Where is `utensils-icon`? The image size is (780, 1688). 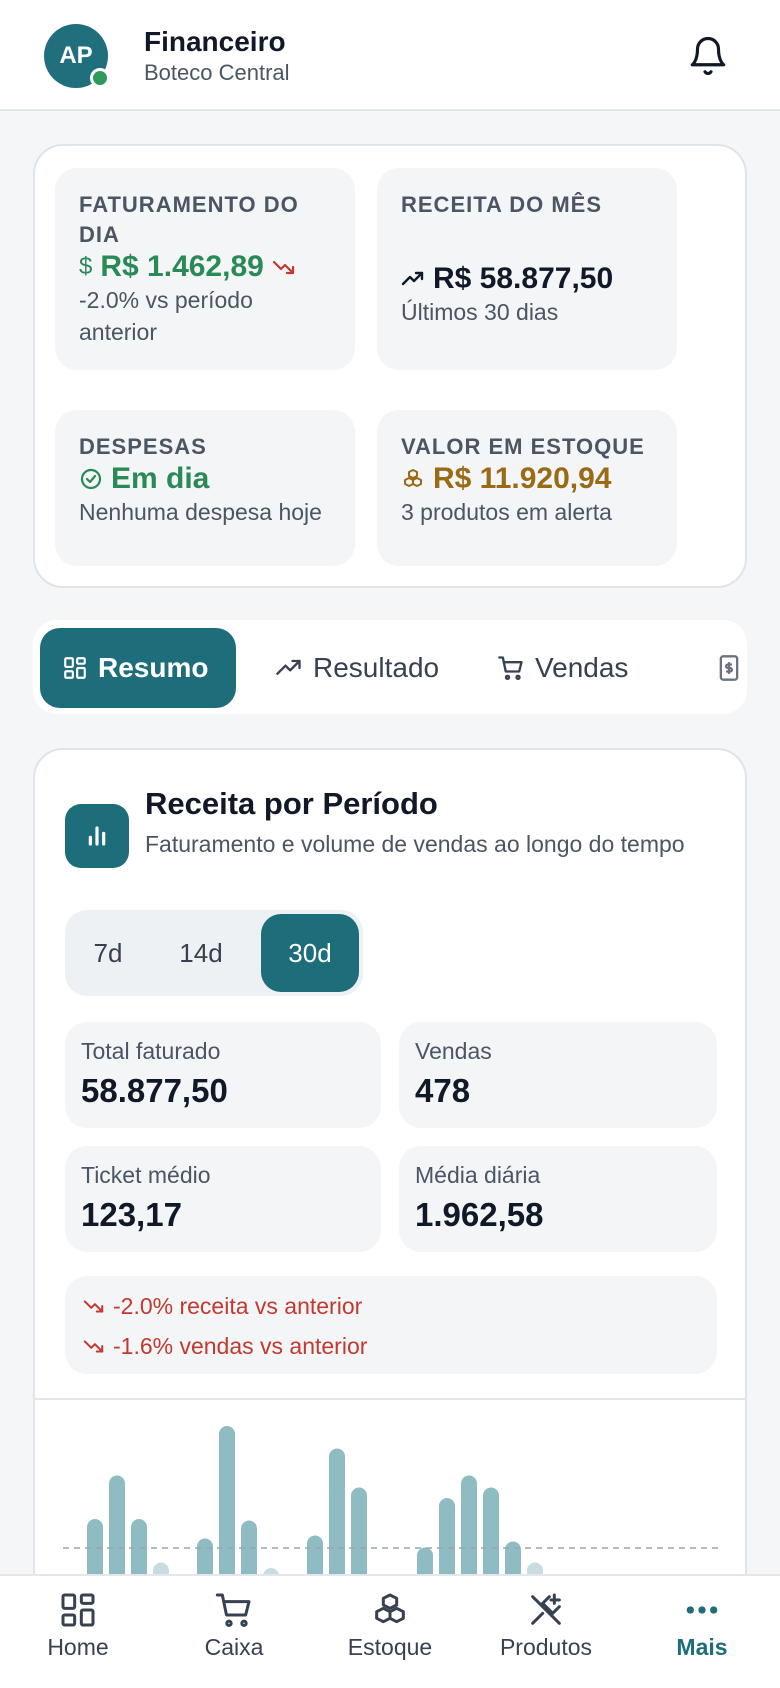
utensils-icon is located at coordinates (546, 1609).